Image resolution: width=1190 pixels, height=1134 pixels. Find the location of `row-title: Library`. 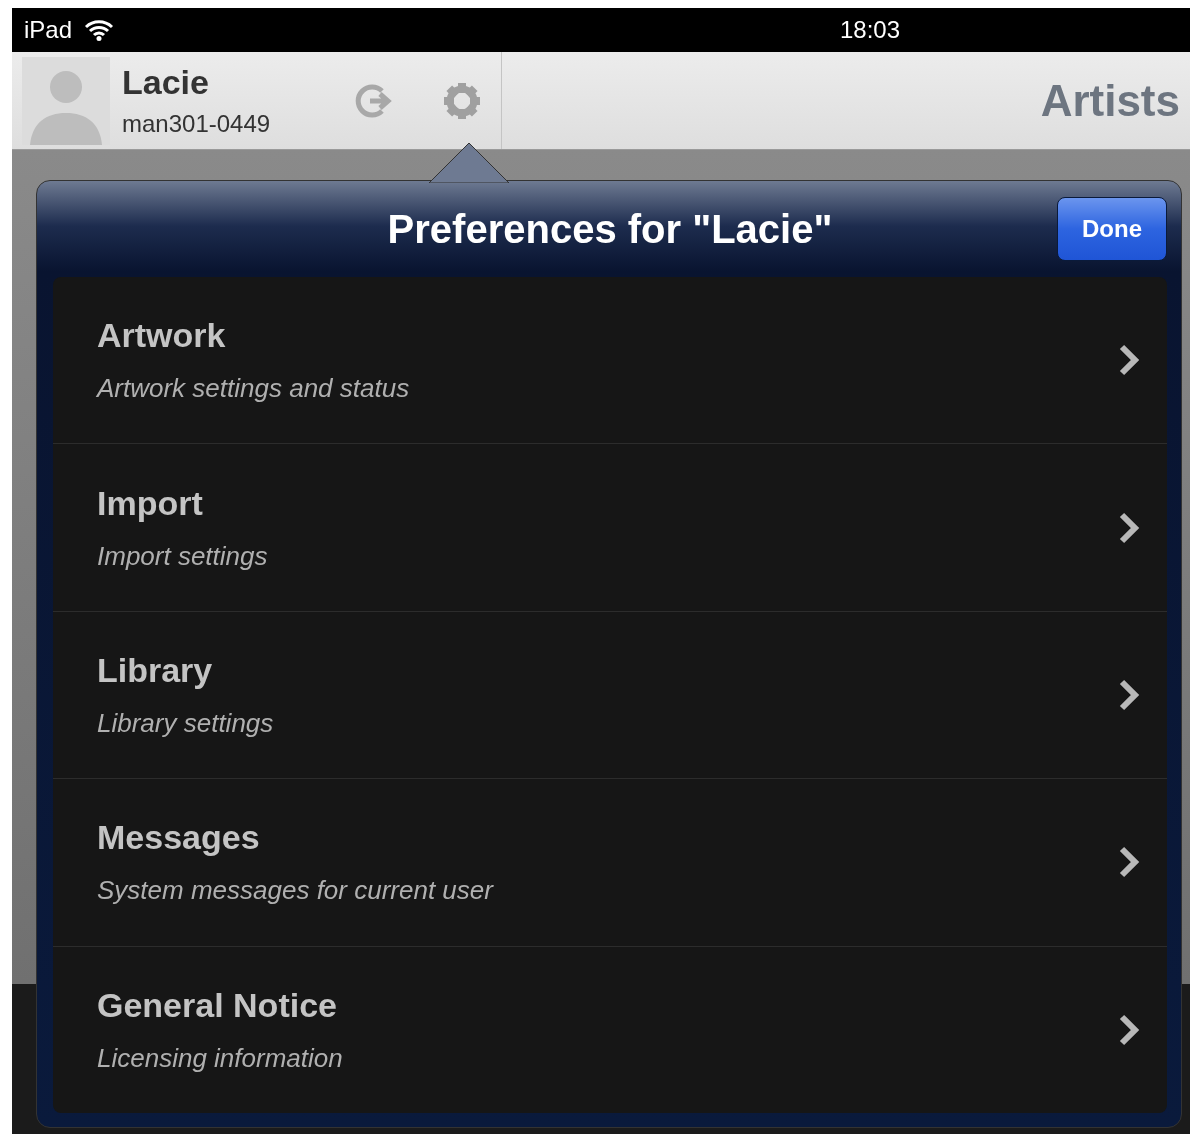

row-title: Library is located at coordinates (155, 670).